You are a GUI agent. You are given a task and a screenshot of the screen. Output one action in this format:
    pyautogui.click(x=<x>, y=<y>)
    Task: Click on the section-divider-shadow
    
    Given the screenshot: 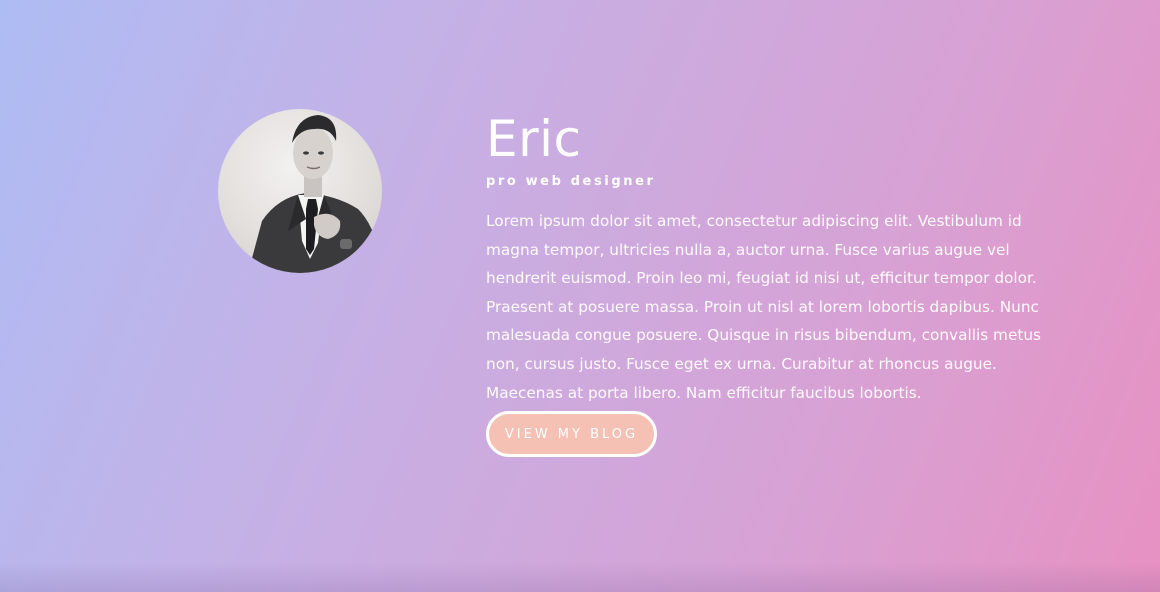 What is the action you would take?
    pyautogui.click(x=580, y=577)
    